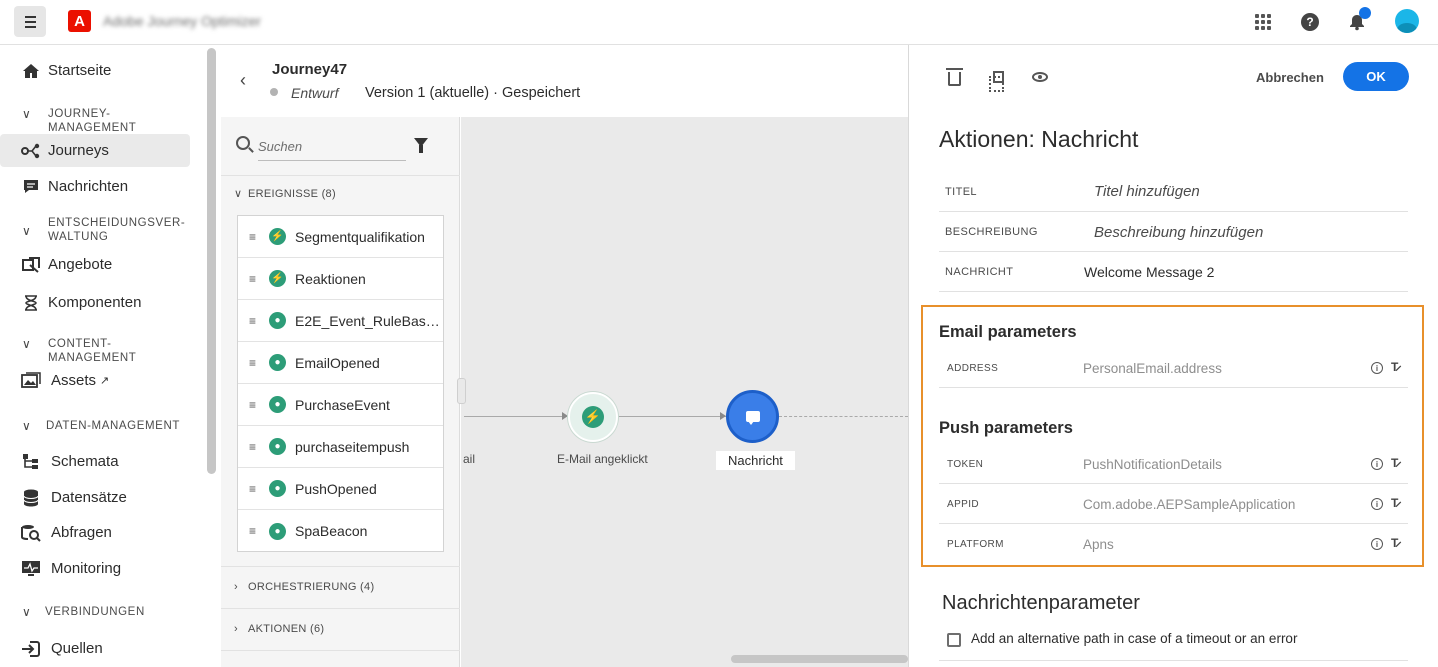 The height and width of the screenshot is (667, 1438). I want to click on sidebar-item-journeys: Journeys, so click(95, 150).